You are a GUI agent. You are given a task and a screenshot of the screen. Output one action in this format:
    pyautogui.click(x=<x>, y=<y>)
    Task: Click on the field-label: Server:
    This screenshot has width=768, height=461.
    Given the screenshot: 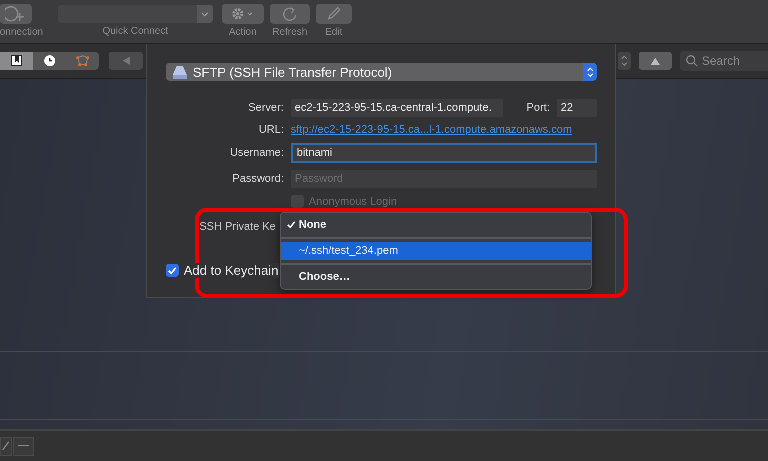 What is the action you would take?
    pyautogui.click(x=266, y=108)
    